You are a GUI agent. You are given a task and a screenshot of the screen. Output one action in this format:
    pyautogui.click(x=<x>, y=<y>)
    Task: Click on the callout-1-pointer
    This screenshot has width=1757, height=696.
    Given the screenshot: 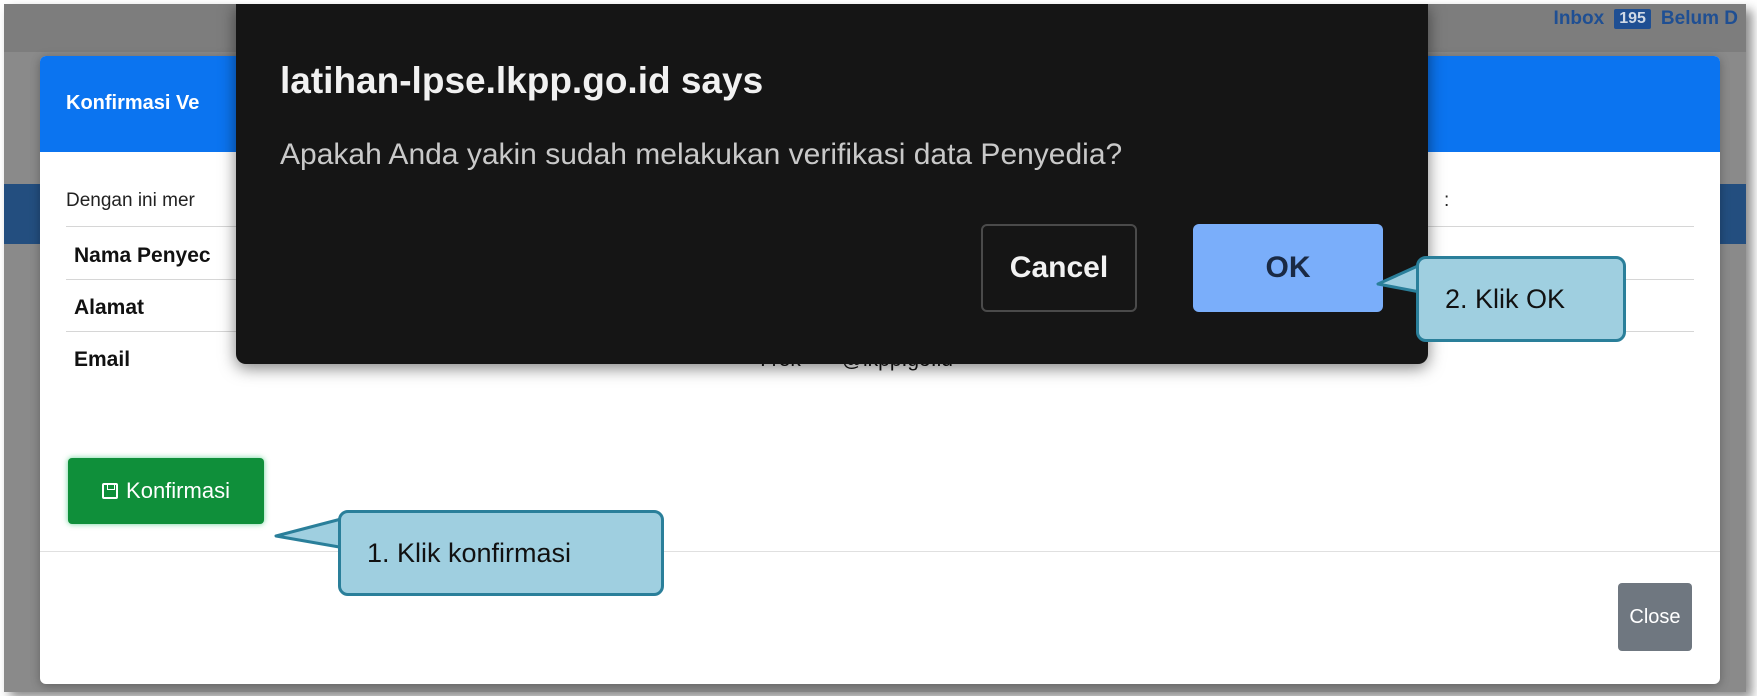 What is the action you would take?
    pyautogui.click(x=310, y=533)
    